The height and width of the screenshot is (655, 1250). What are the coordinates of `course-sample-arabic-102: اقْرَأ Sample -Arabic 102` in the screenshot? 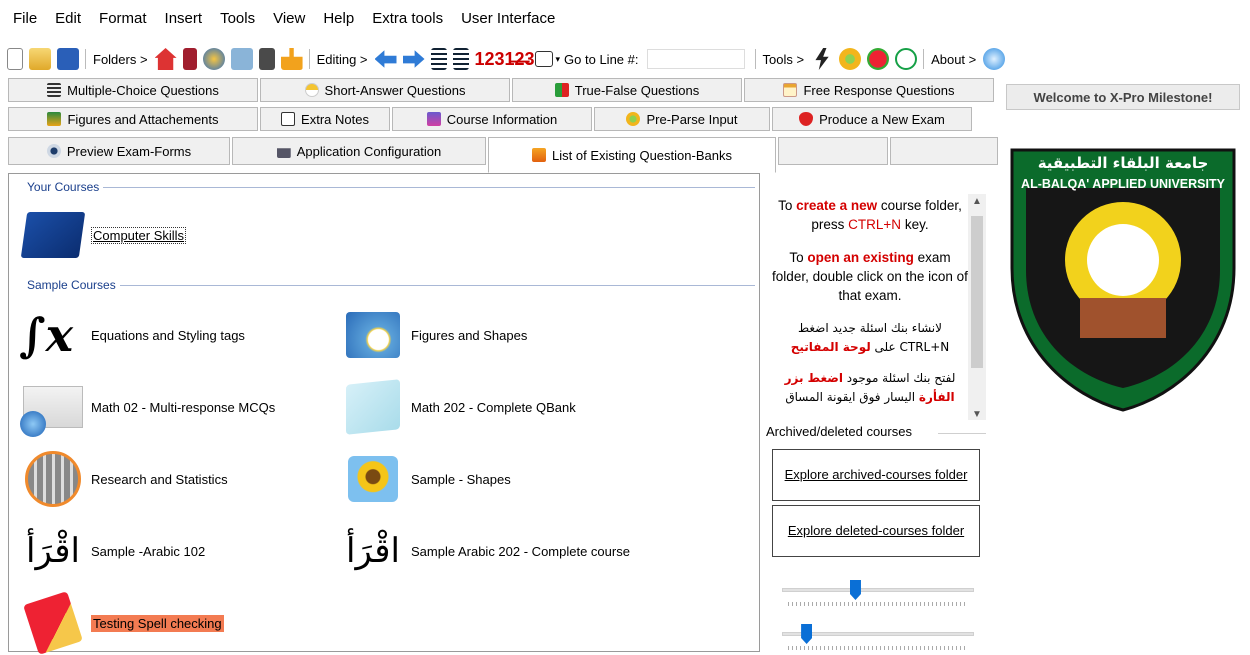 It's located at (112, 551).